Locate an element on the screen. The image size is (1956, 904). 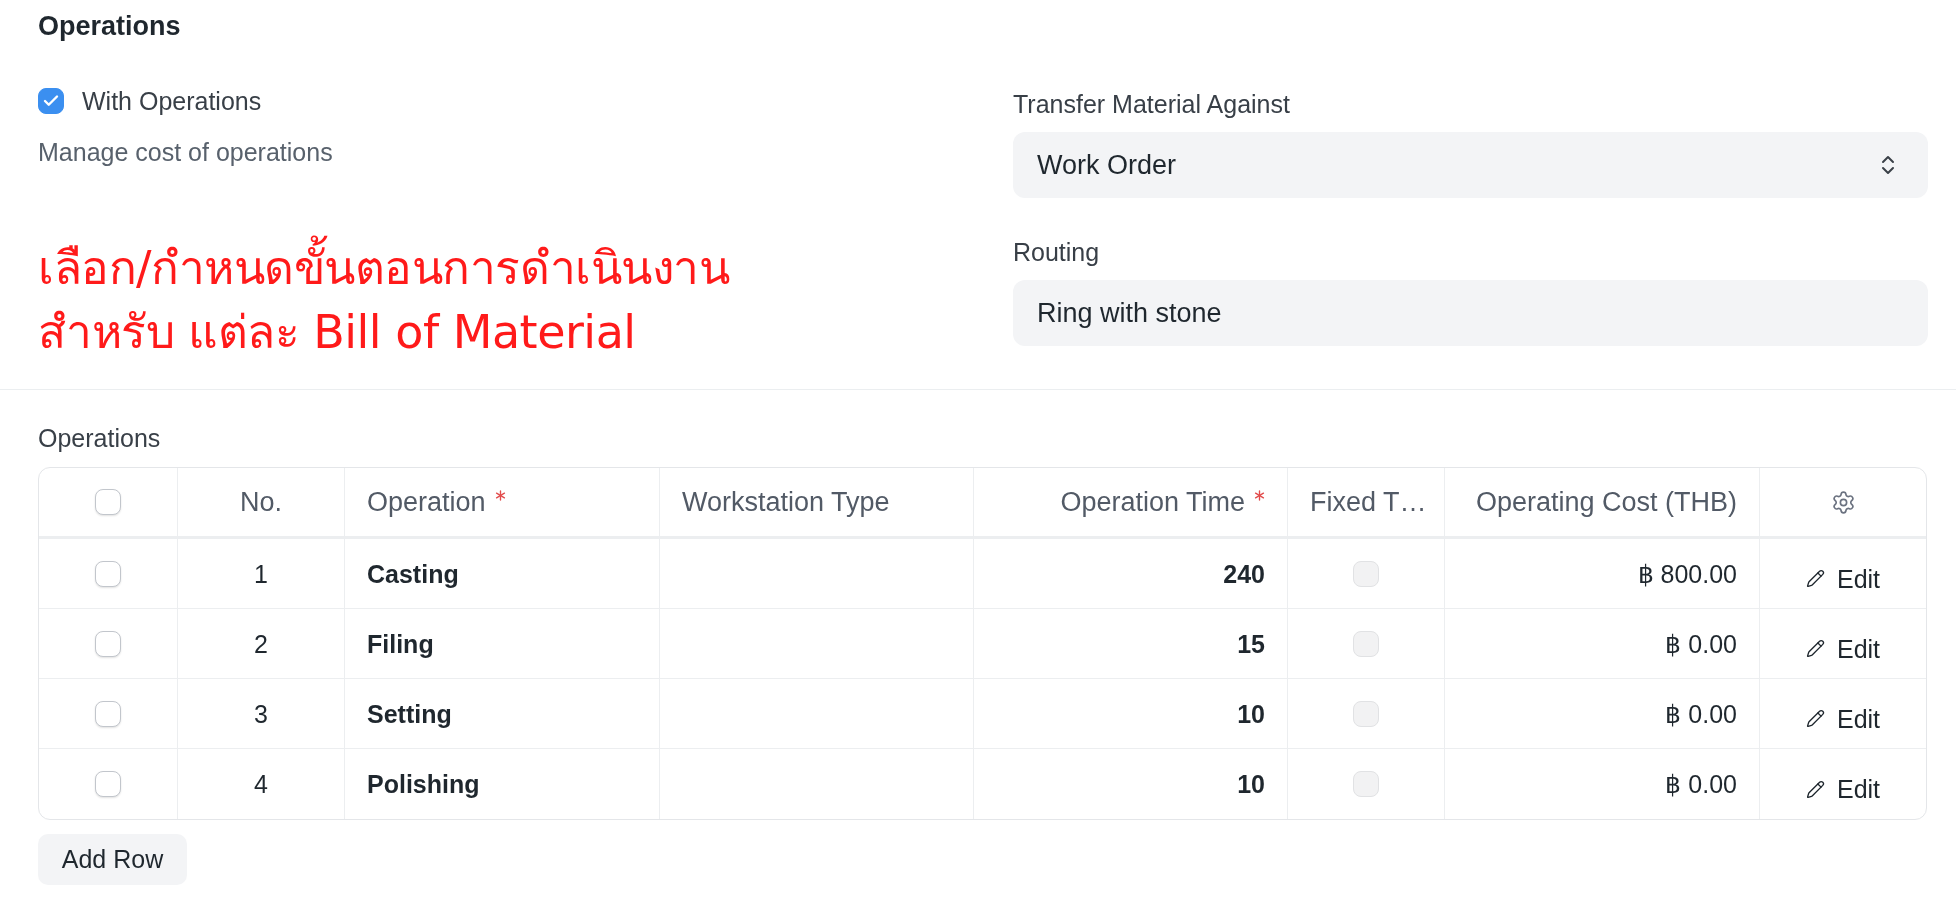
row-number: 3 is located at coordinates (261, 713).